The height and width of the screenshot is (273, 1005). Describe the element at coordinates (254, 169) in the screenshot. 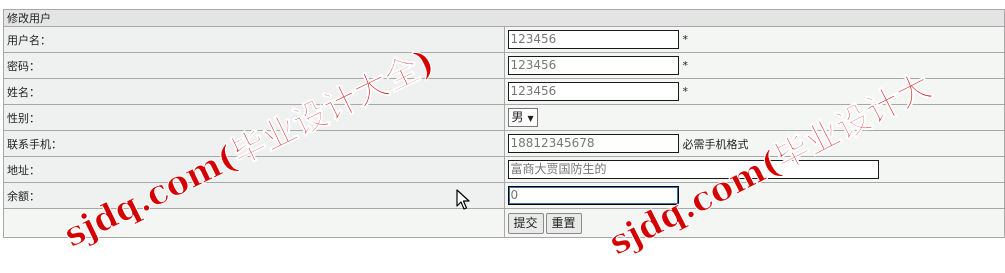

I see `address-label: 地址：` at that location.